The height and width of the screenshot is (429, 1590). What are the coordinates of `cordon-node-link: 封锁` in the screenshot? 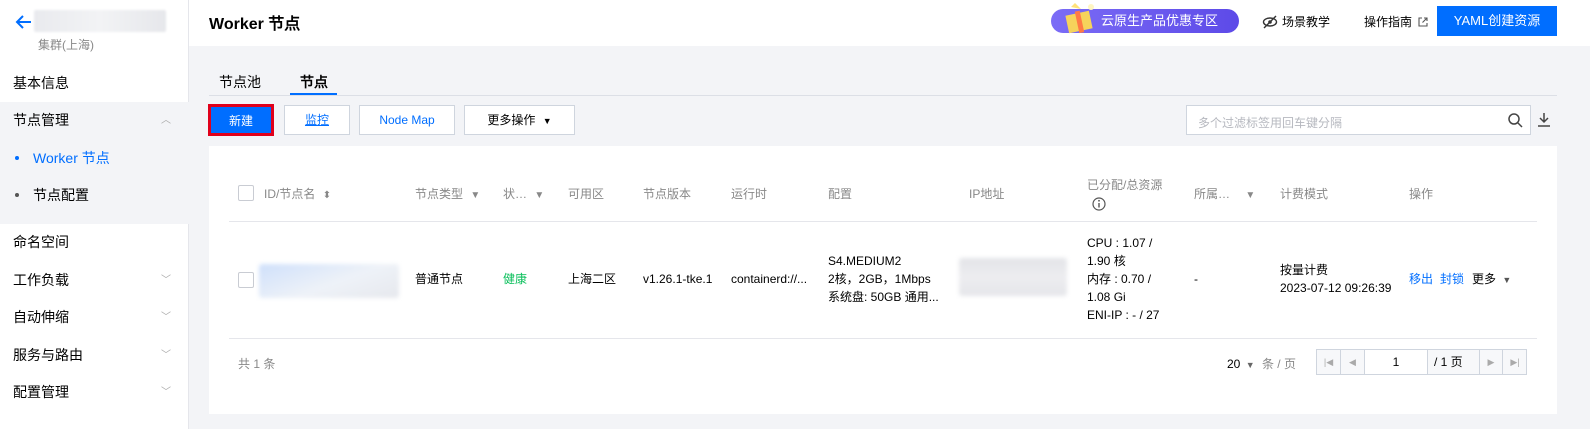 It's located at (1452, 279).